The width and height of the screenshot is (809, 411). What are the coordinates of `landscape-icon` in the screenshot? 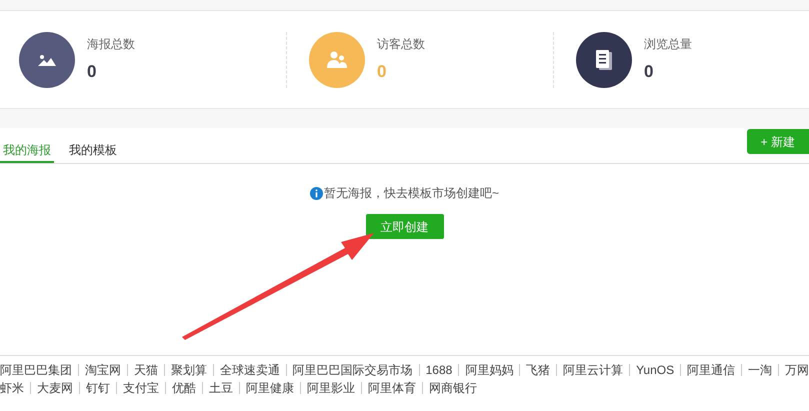 It's located at (47, 59).